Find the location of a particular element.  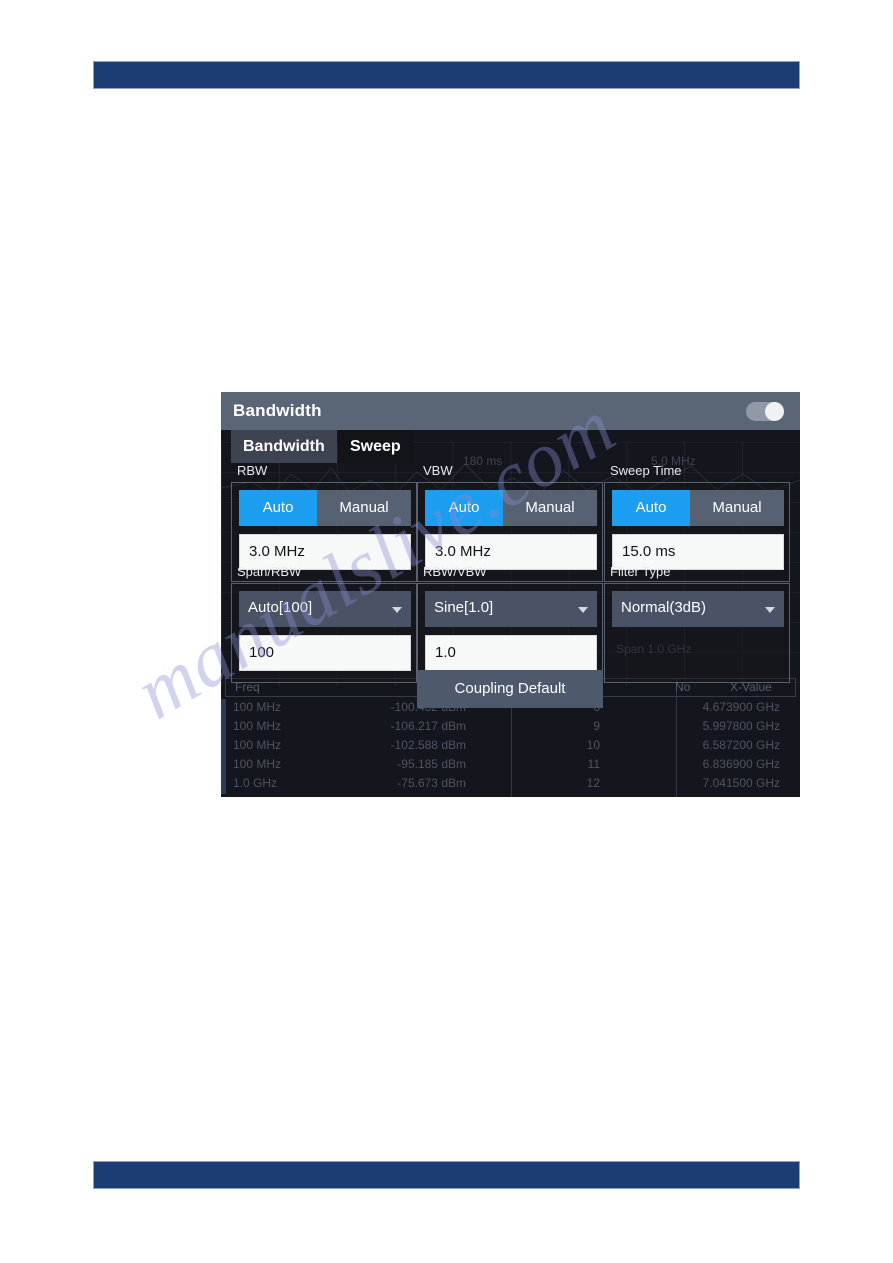

rbw-vbw-value-text: 1.0 is located at coordinates (445, 652).